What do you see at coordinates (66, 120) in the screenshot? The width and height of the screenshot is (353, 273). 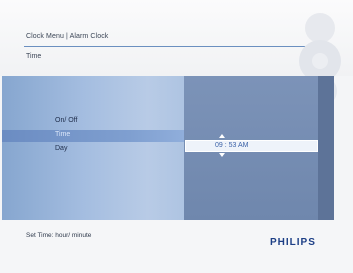 I see `menu-item-on-off: On/ Off` at bounding box center [66, 120].